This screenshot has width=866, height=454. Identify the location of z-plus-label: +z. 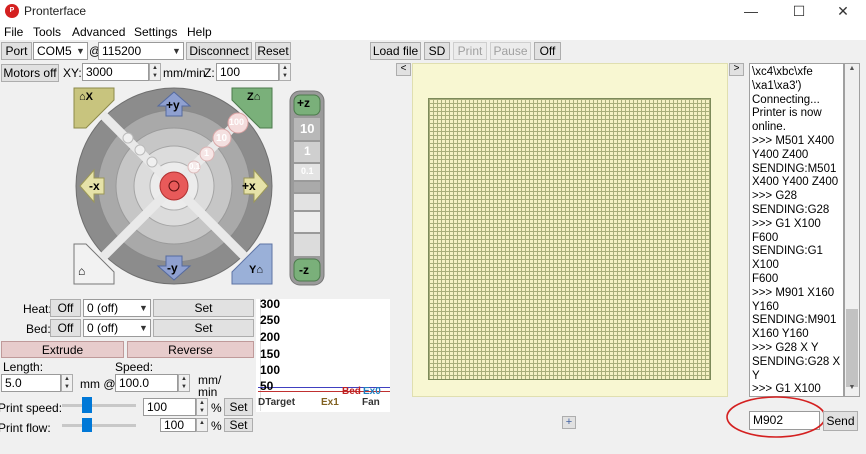
(303, 103).